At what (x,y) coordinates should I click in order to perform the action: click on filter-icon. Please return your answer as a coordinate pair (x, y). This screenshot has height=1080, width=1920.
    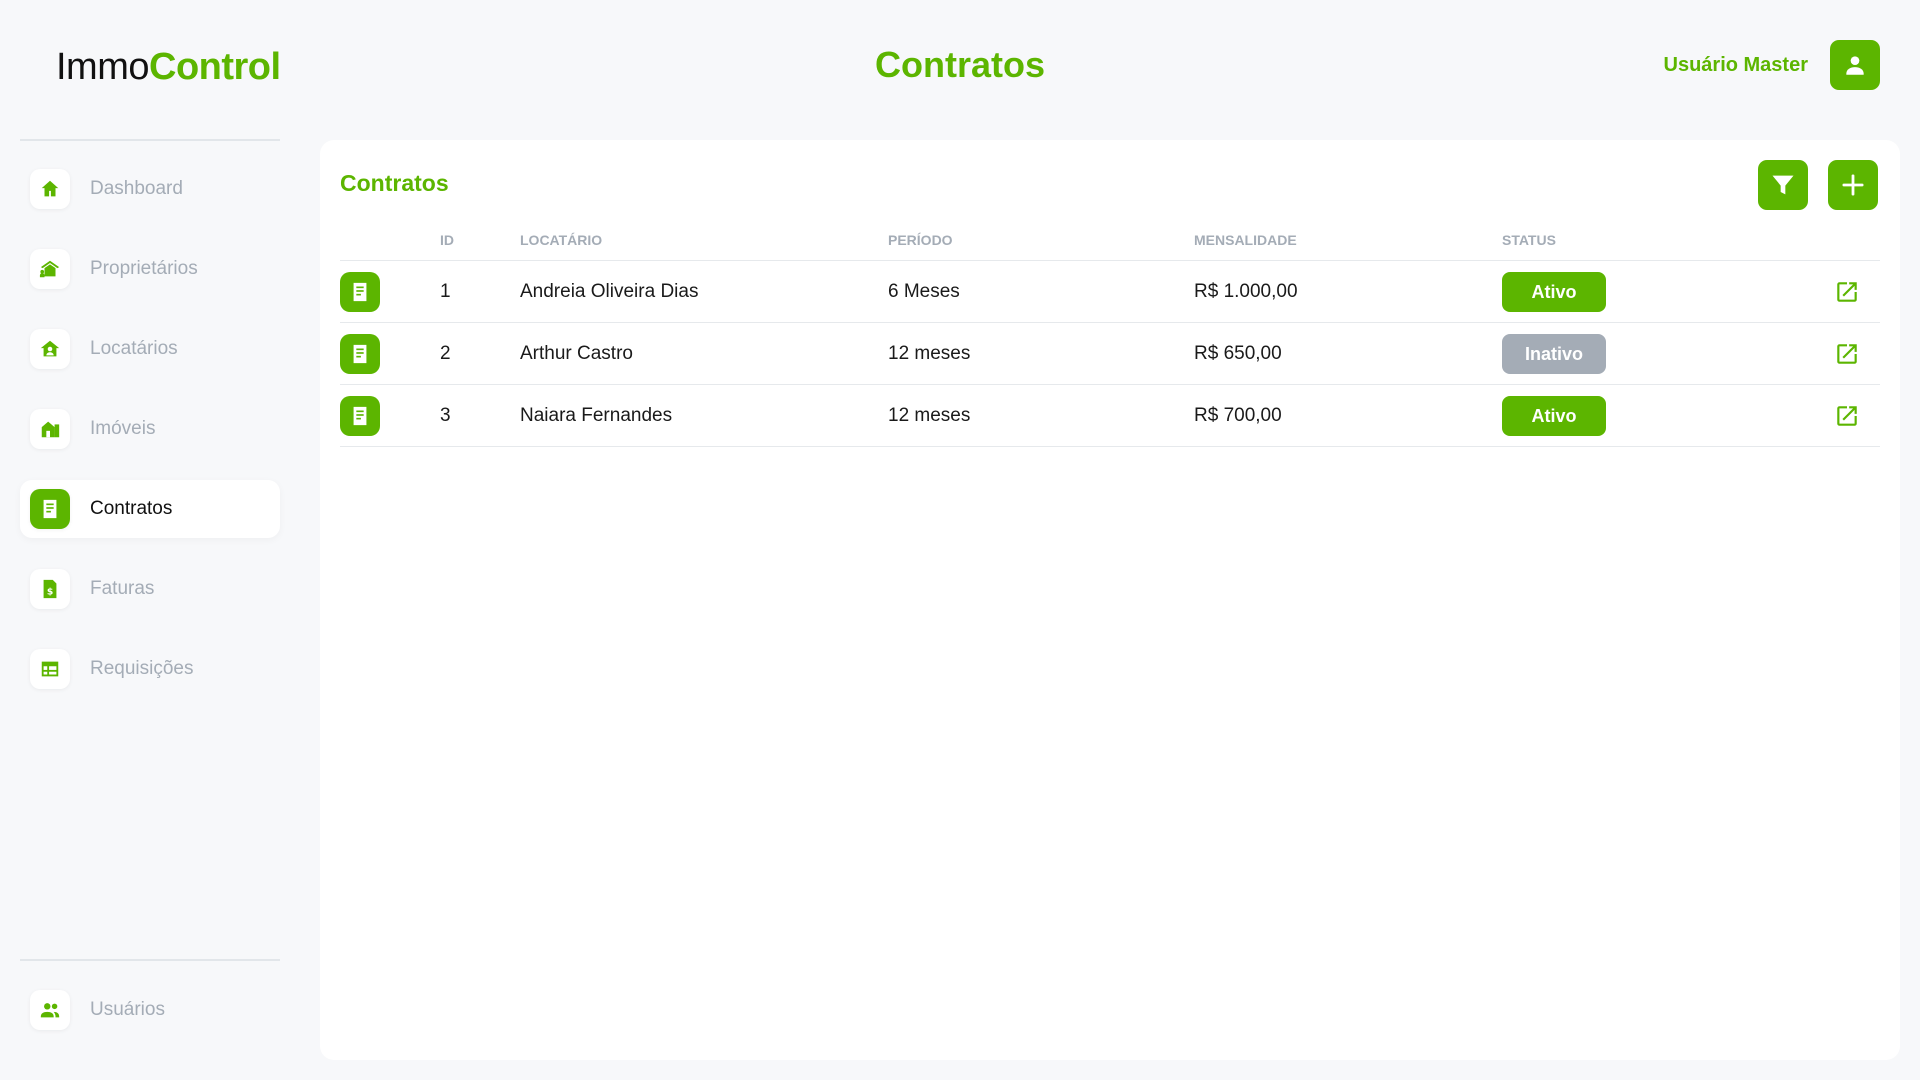
    Looking at the image, I should click on (1783, 185).